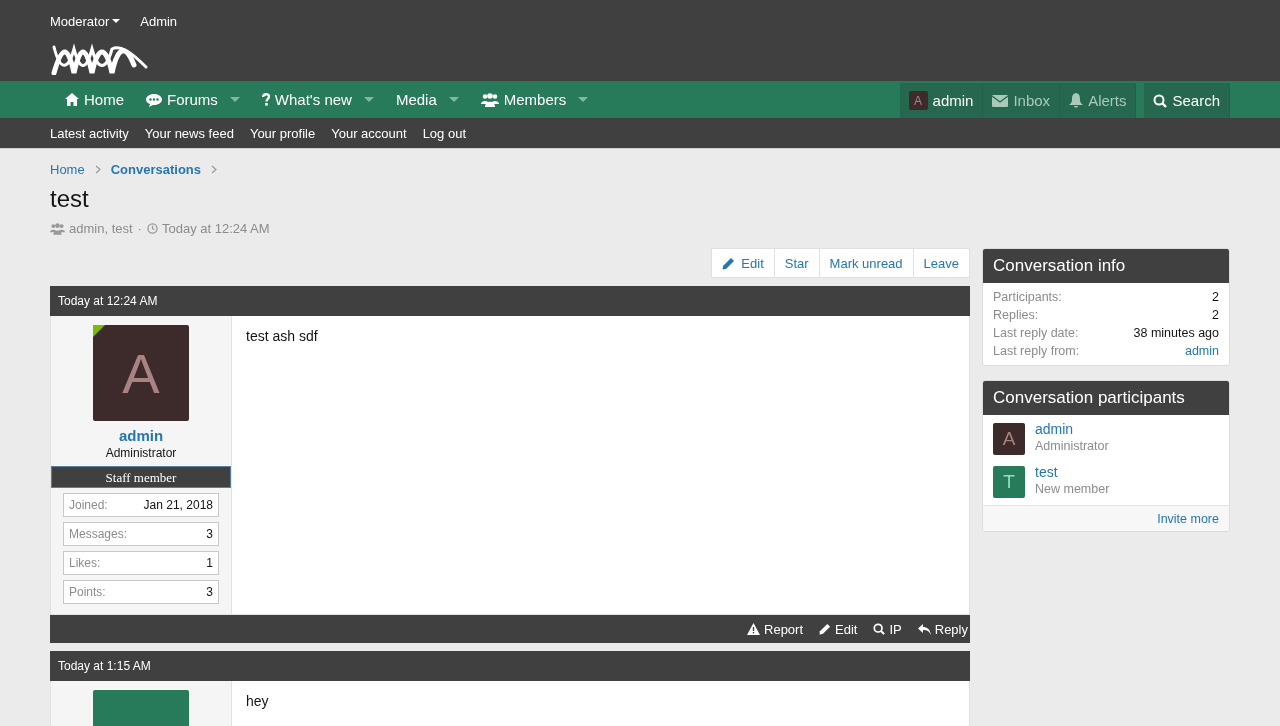 The image size is (1280, 726). What do you see at coordinates (1187, 100) in the screenshot?
I see `nav-button: Search` at bounding box center [1187, 100].